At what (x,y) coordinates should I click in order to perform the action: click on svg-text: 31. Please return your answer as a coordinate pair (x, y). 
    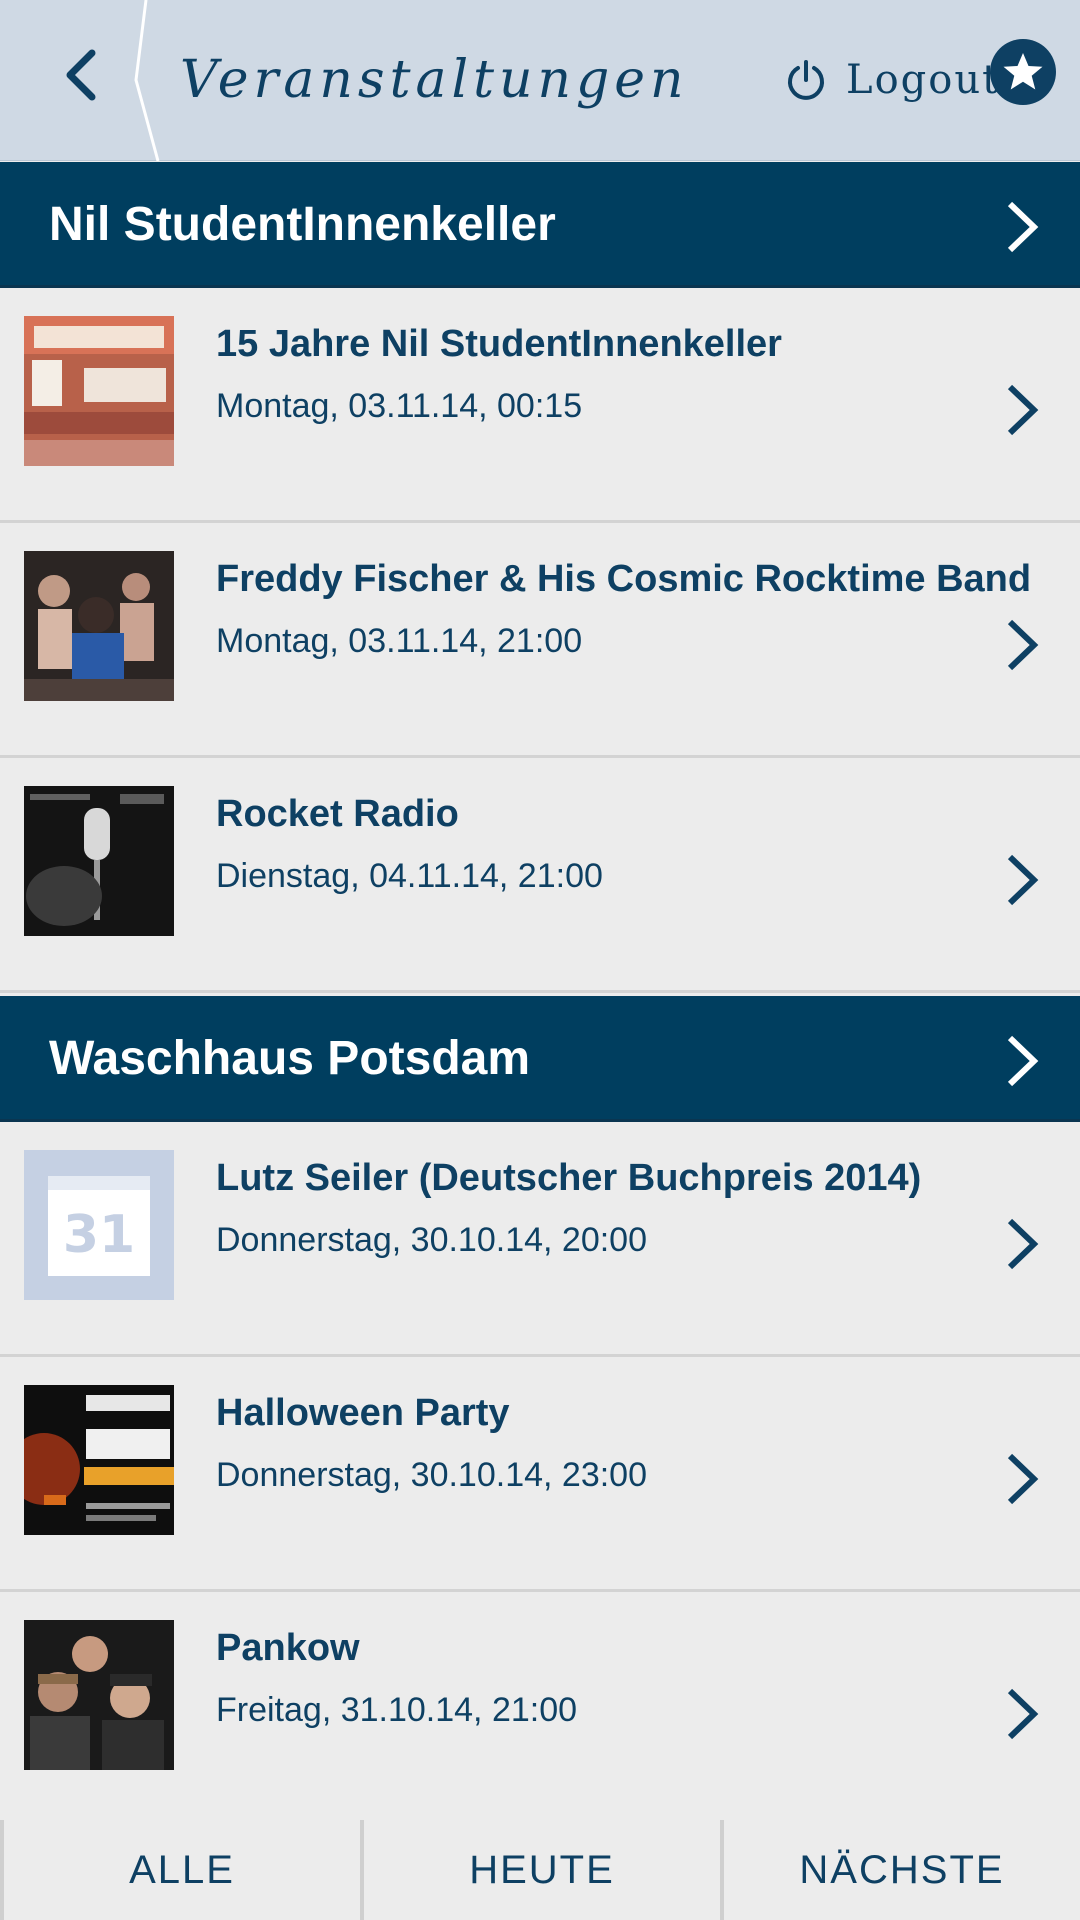
    Looking at the image, I should click on (99, 1235).